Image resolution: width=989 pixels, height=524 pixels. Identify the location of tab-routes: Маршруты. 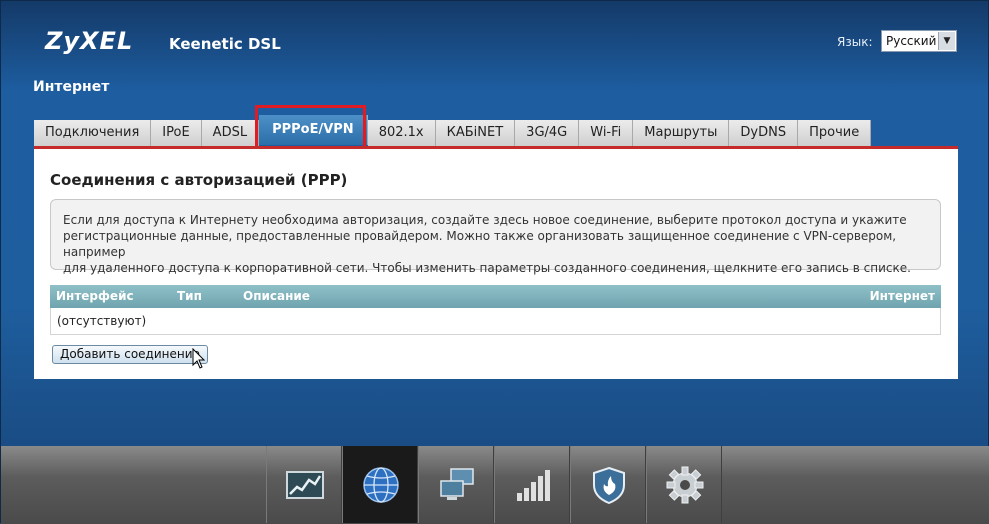
(681, 133).